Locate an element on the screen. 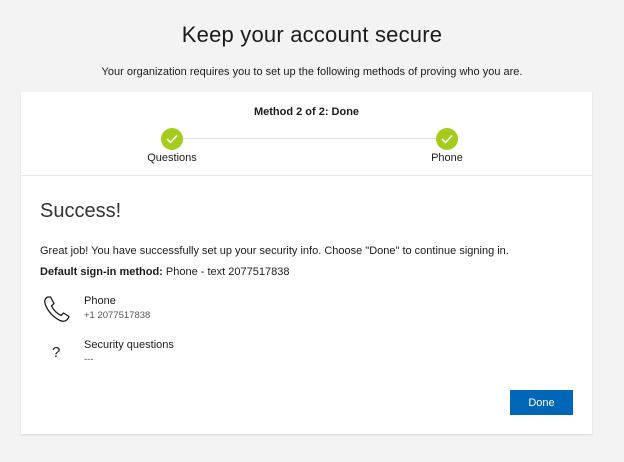  step-phone-checkmark-icon is located at coordinates (447, 139).